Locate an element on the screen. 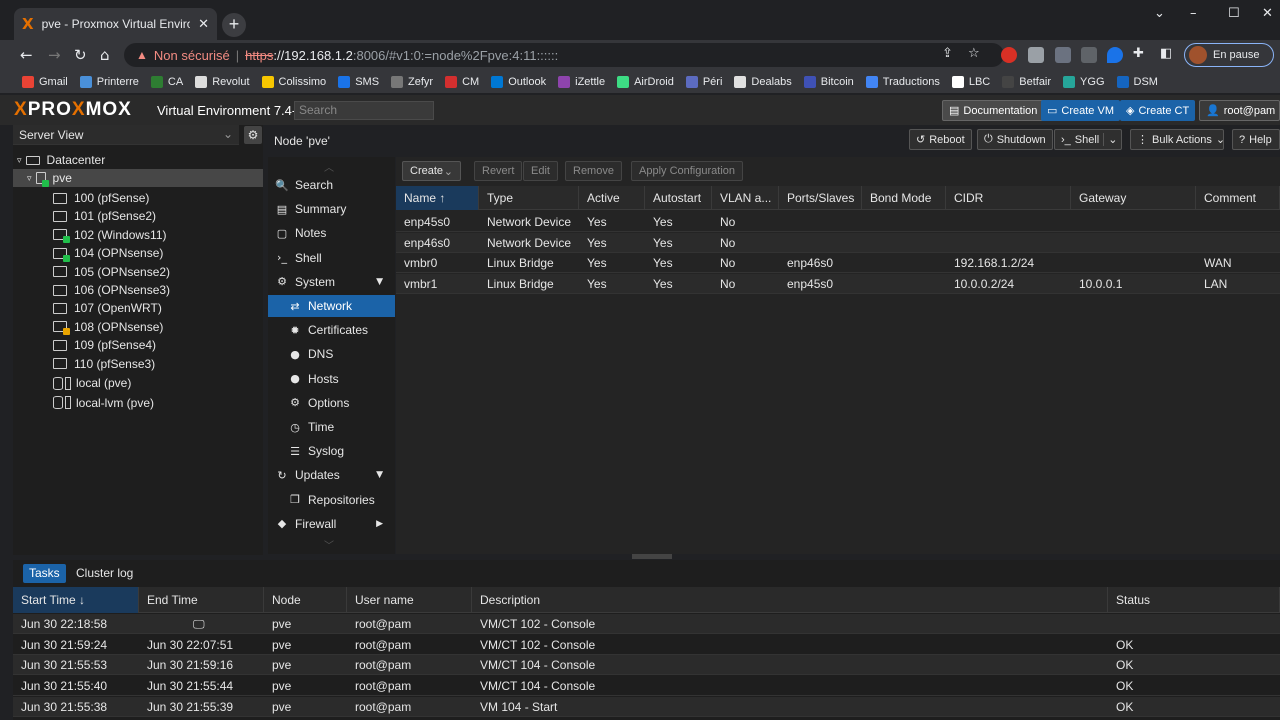 Image resolution: width=1280 pixels, height=720 pixels. column-header: Start Time ↓ is located at coordinates (76, 600).